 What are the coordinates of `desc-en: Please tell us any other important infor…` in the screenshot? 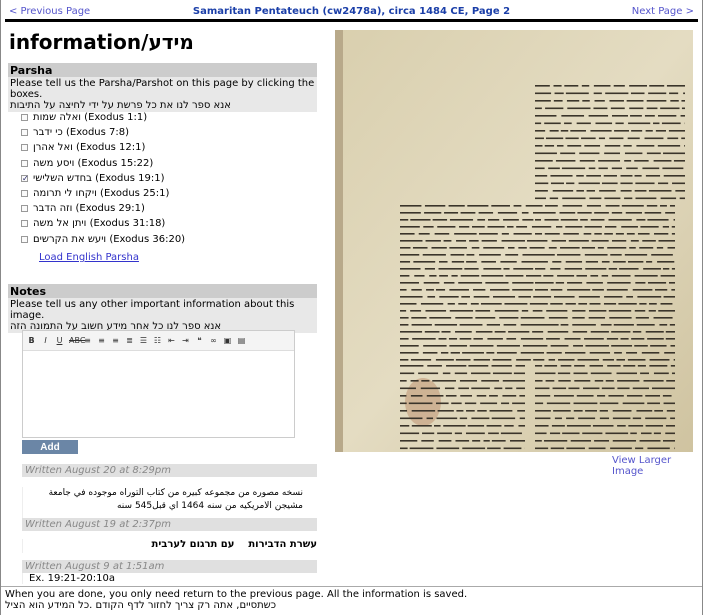 It's located at (152, 310).